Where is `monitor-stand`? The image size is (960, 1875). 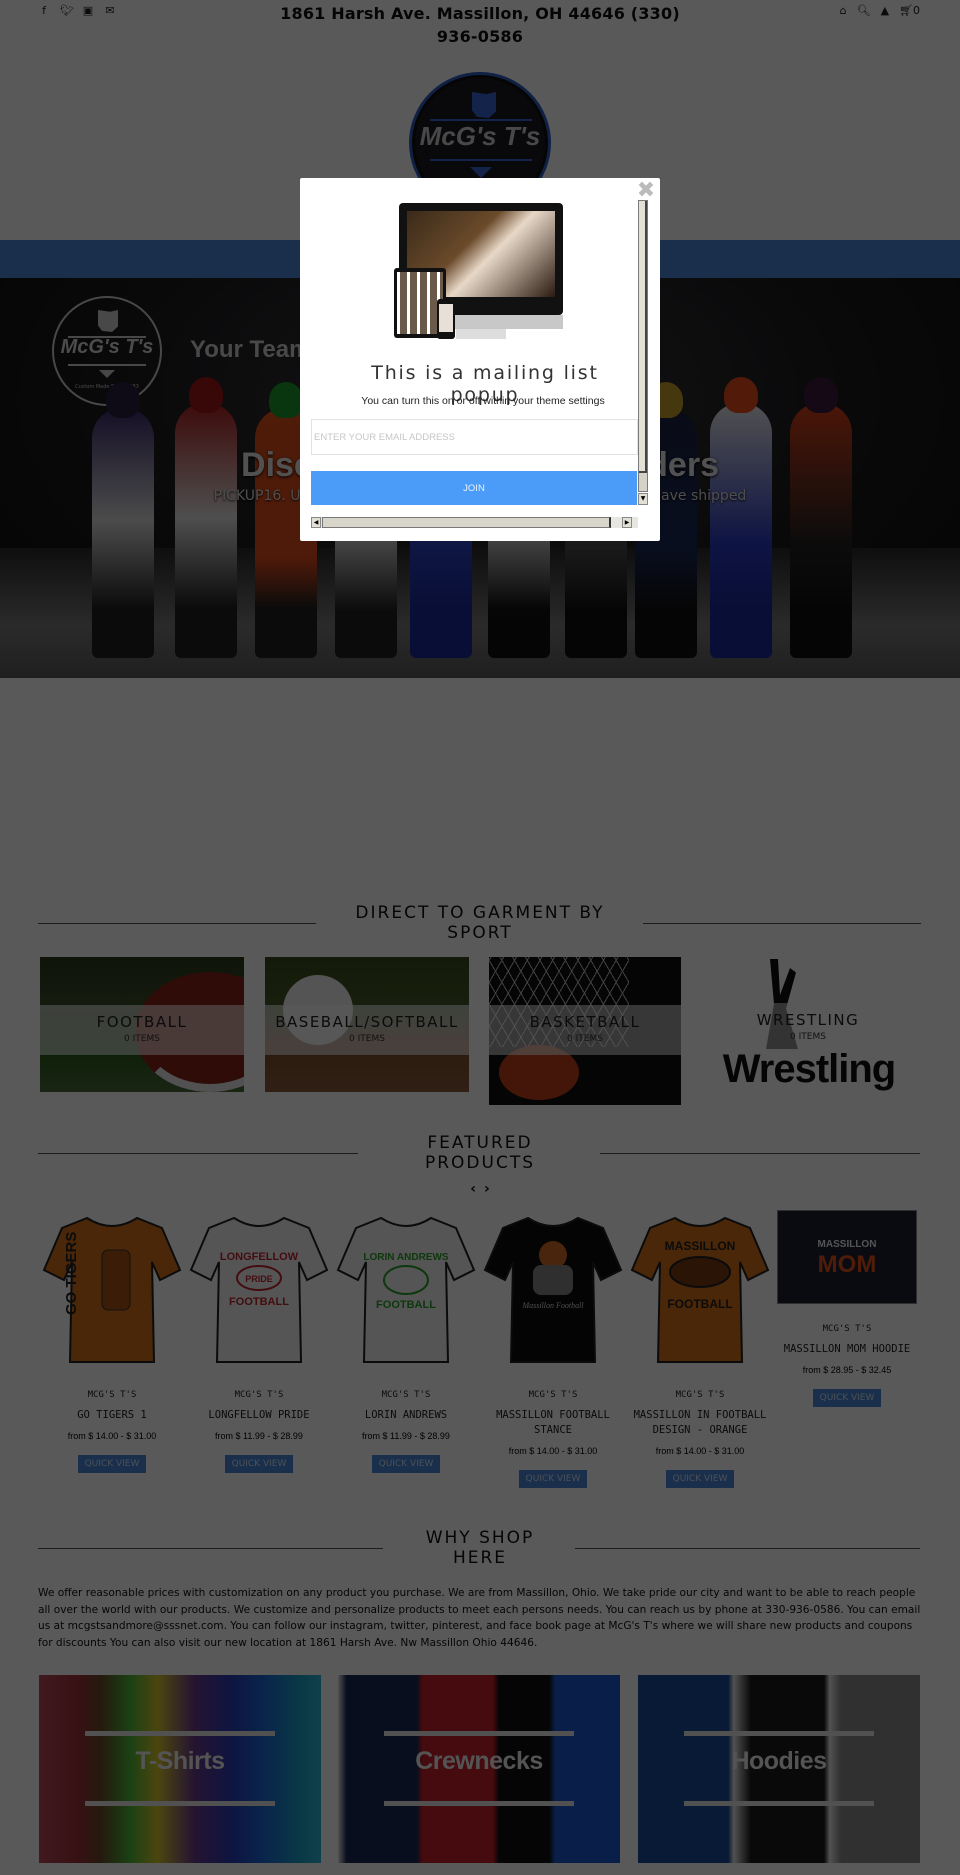
monitor-stand is located at coordinates (481, 334).